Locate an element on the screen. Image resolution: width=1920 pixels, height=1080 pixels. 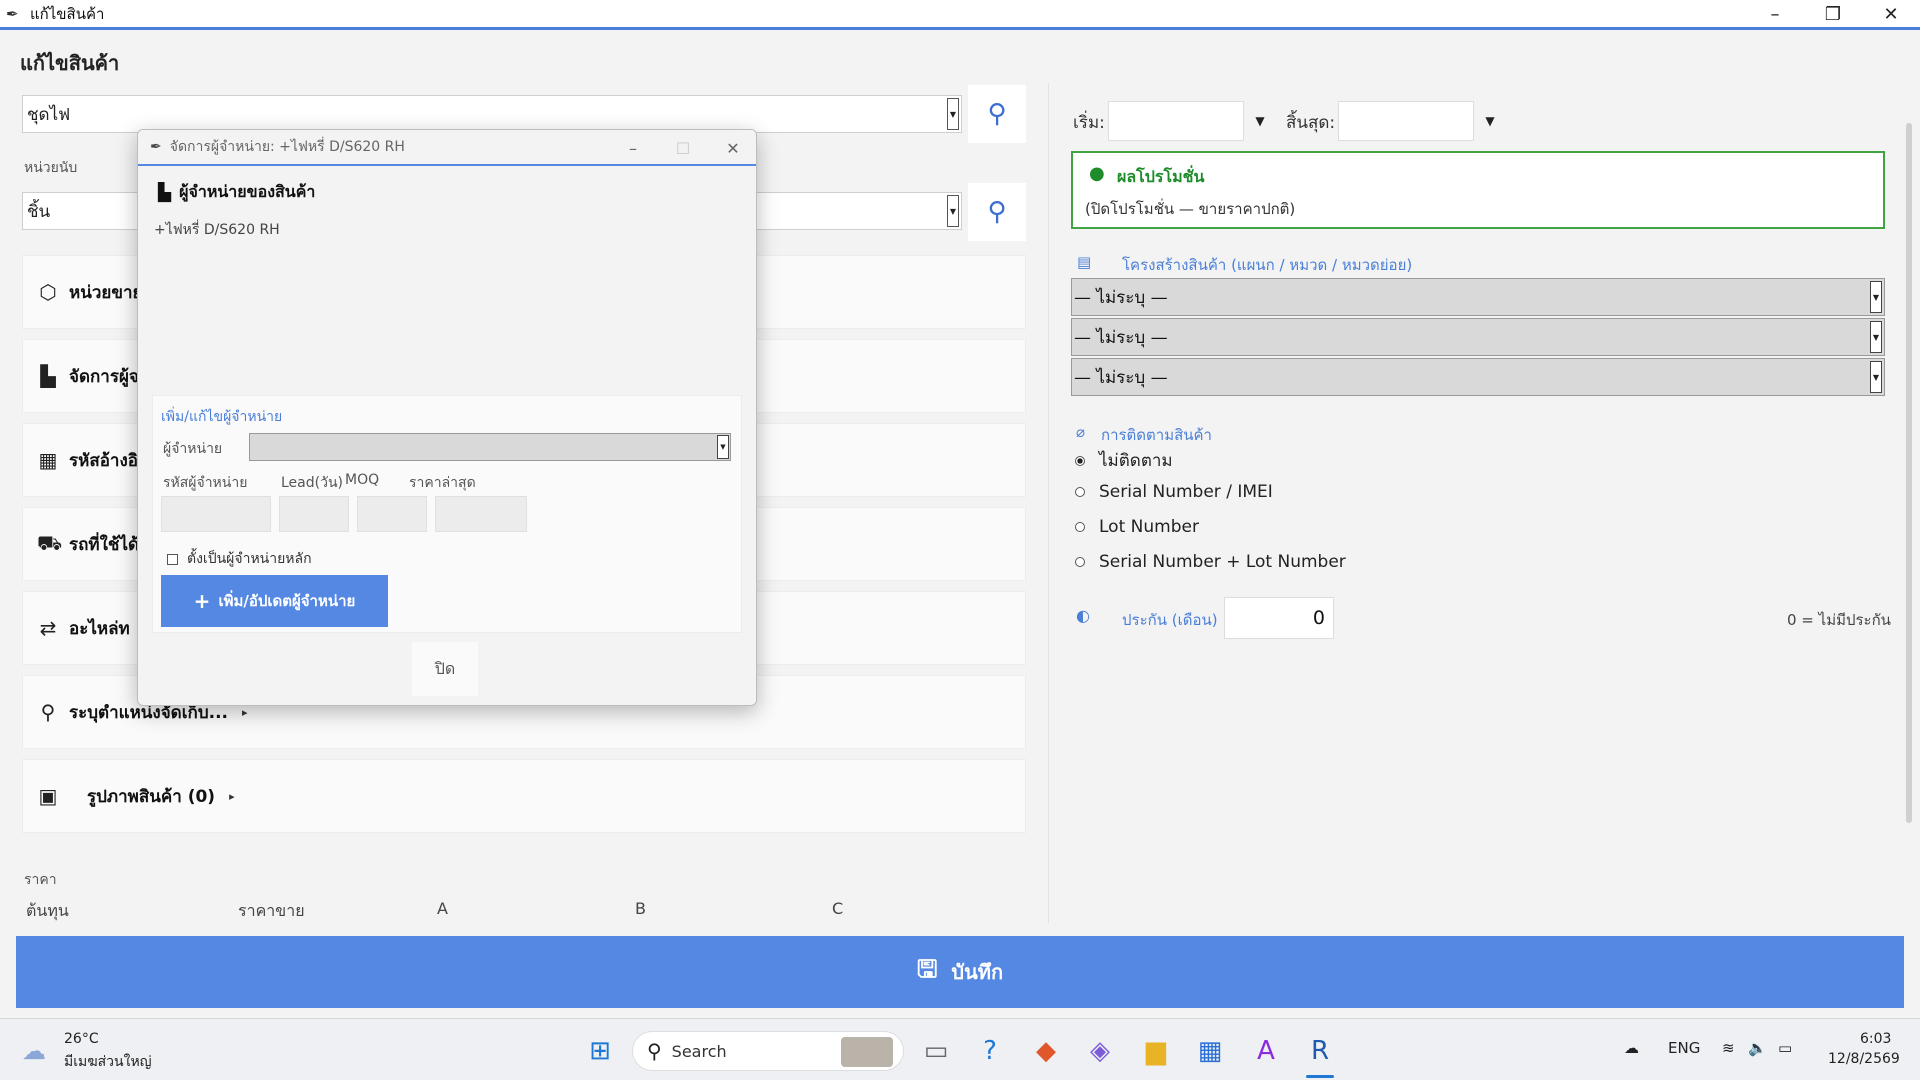
product-name-combo: ชุดไฟ ▼ is located at coordinates (492, 114).